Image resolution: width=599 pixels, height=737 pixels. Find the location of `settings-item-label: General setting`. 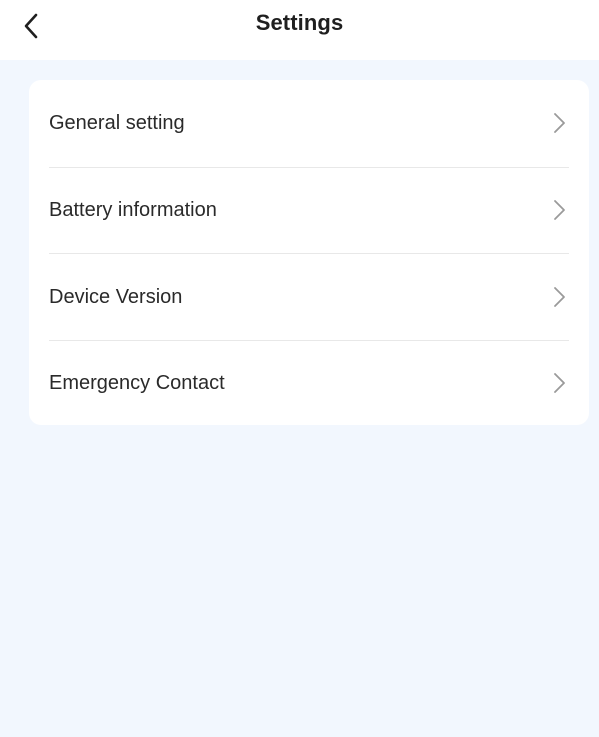

settings-item-label: General setting is located at coordinates (117, 123).